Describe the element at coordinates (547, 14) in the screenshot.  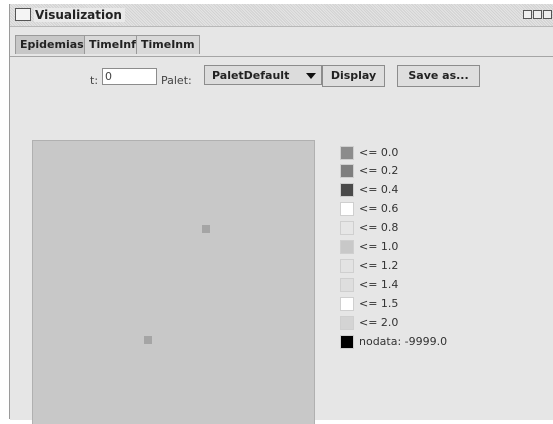
I see `close-icon` at that location.